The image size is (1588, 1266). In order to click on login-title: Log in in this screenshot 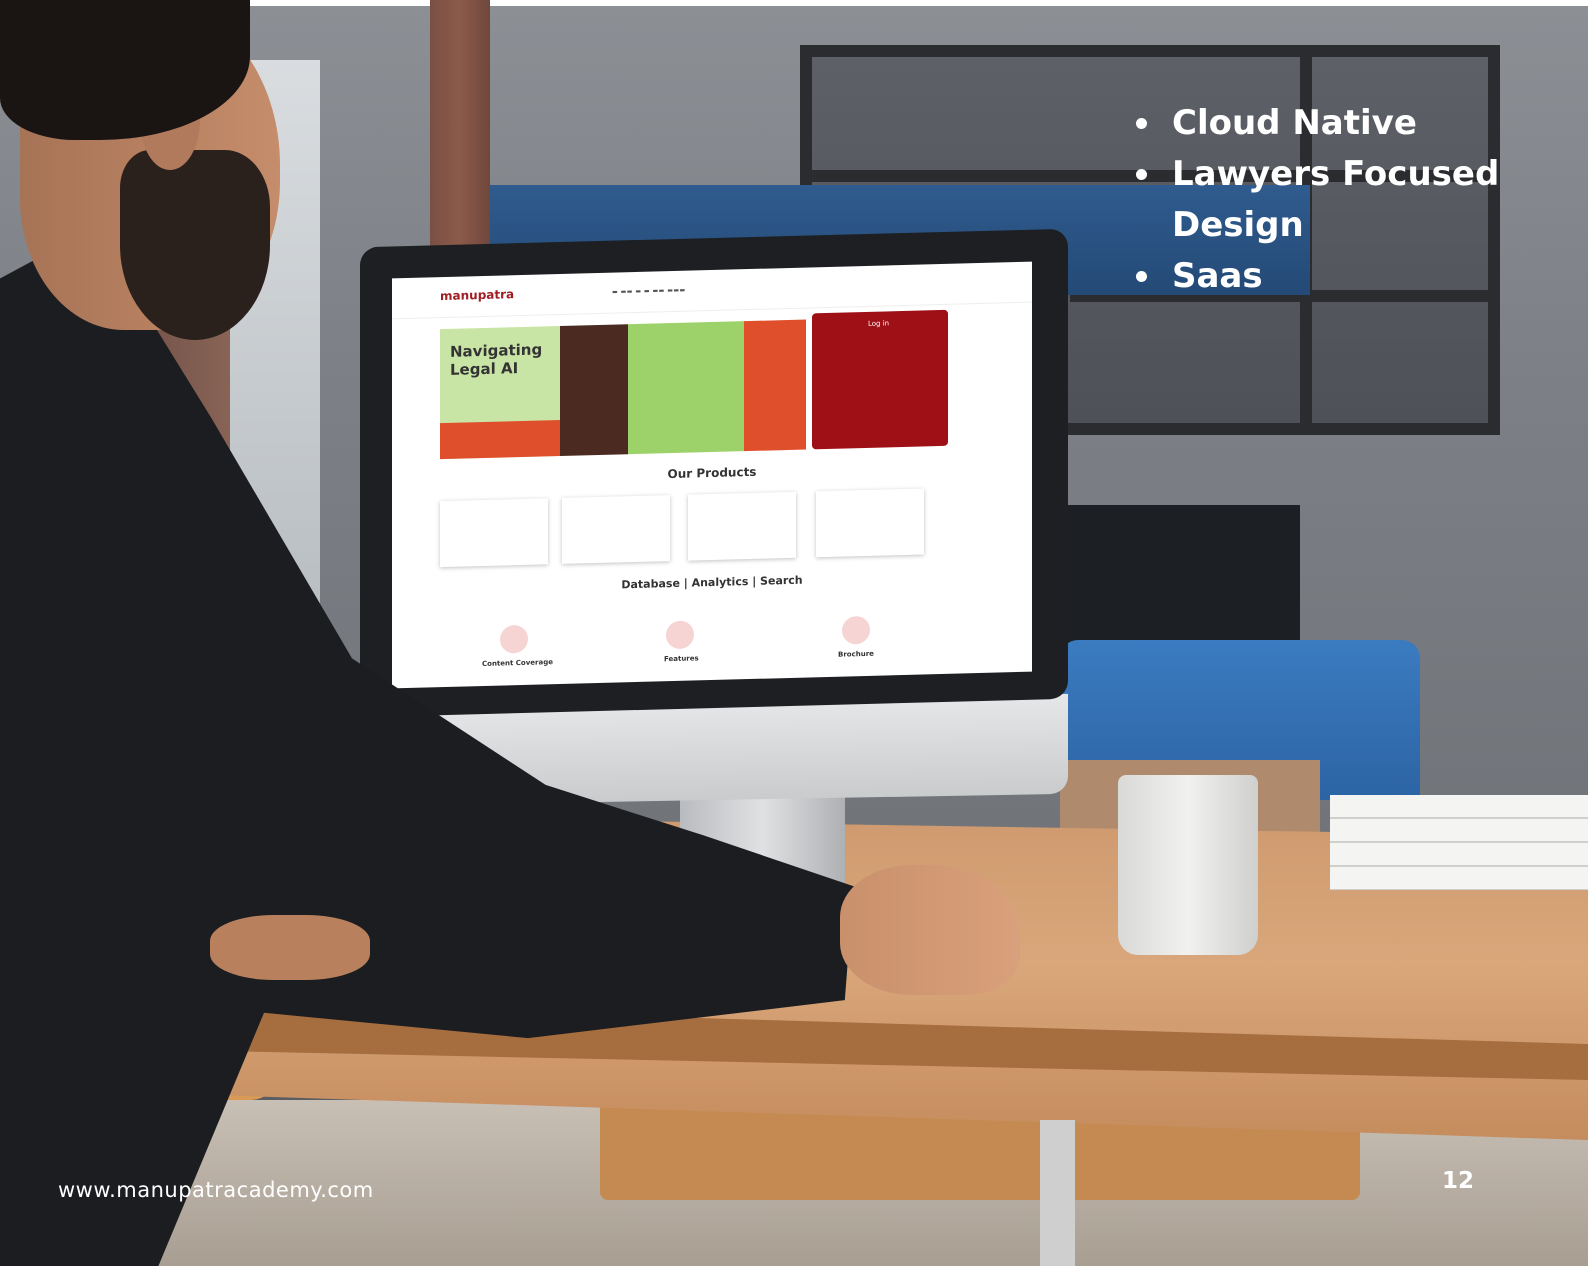, I will do `click(879, 323)`.